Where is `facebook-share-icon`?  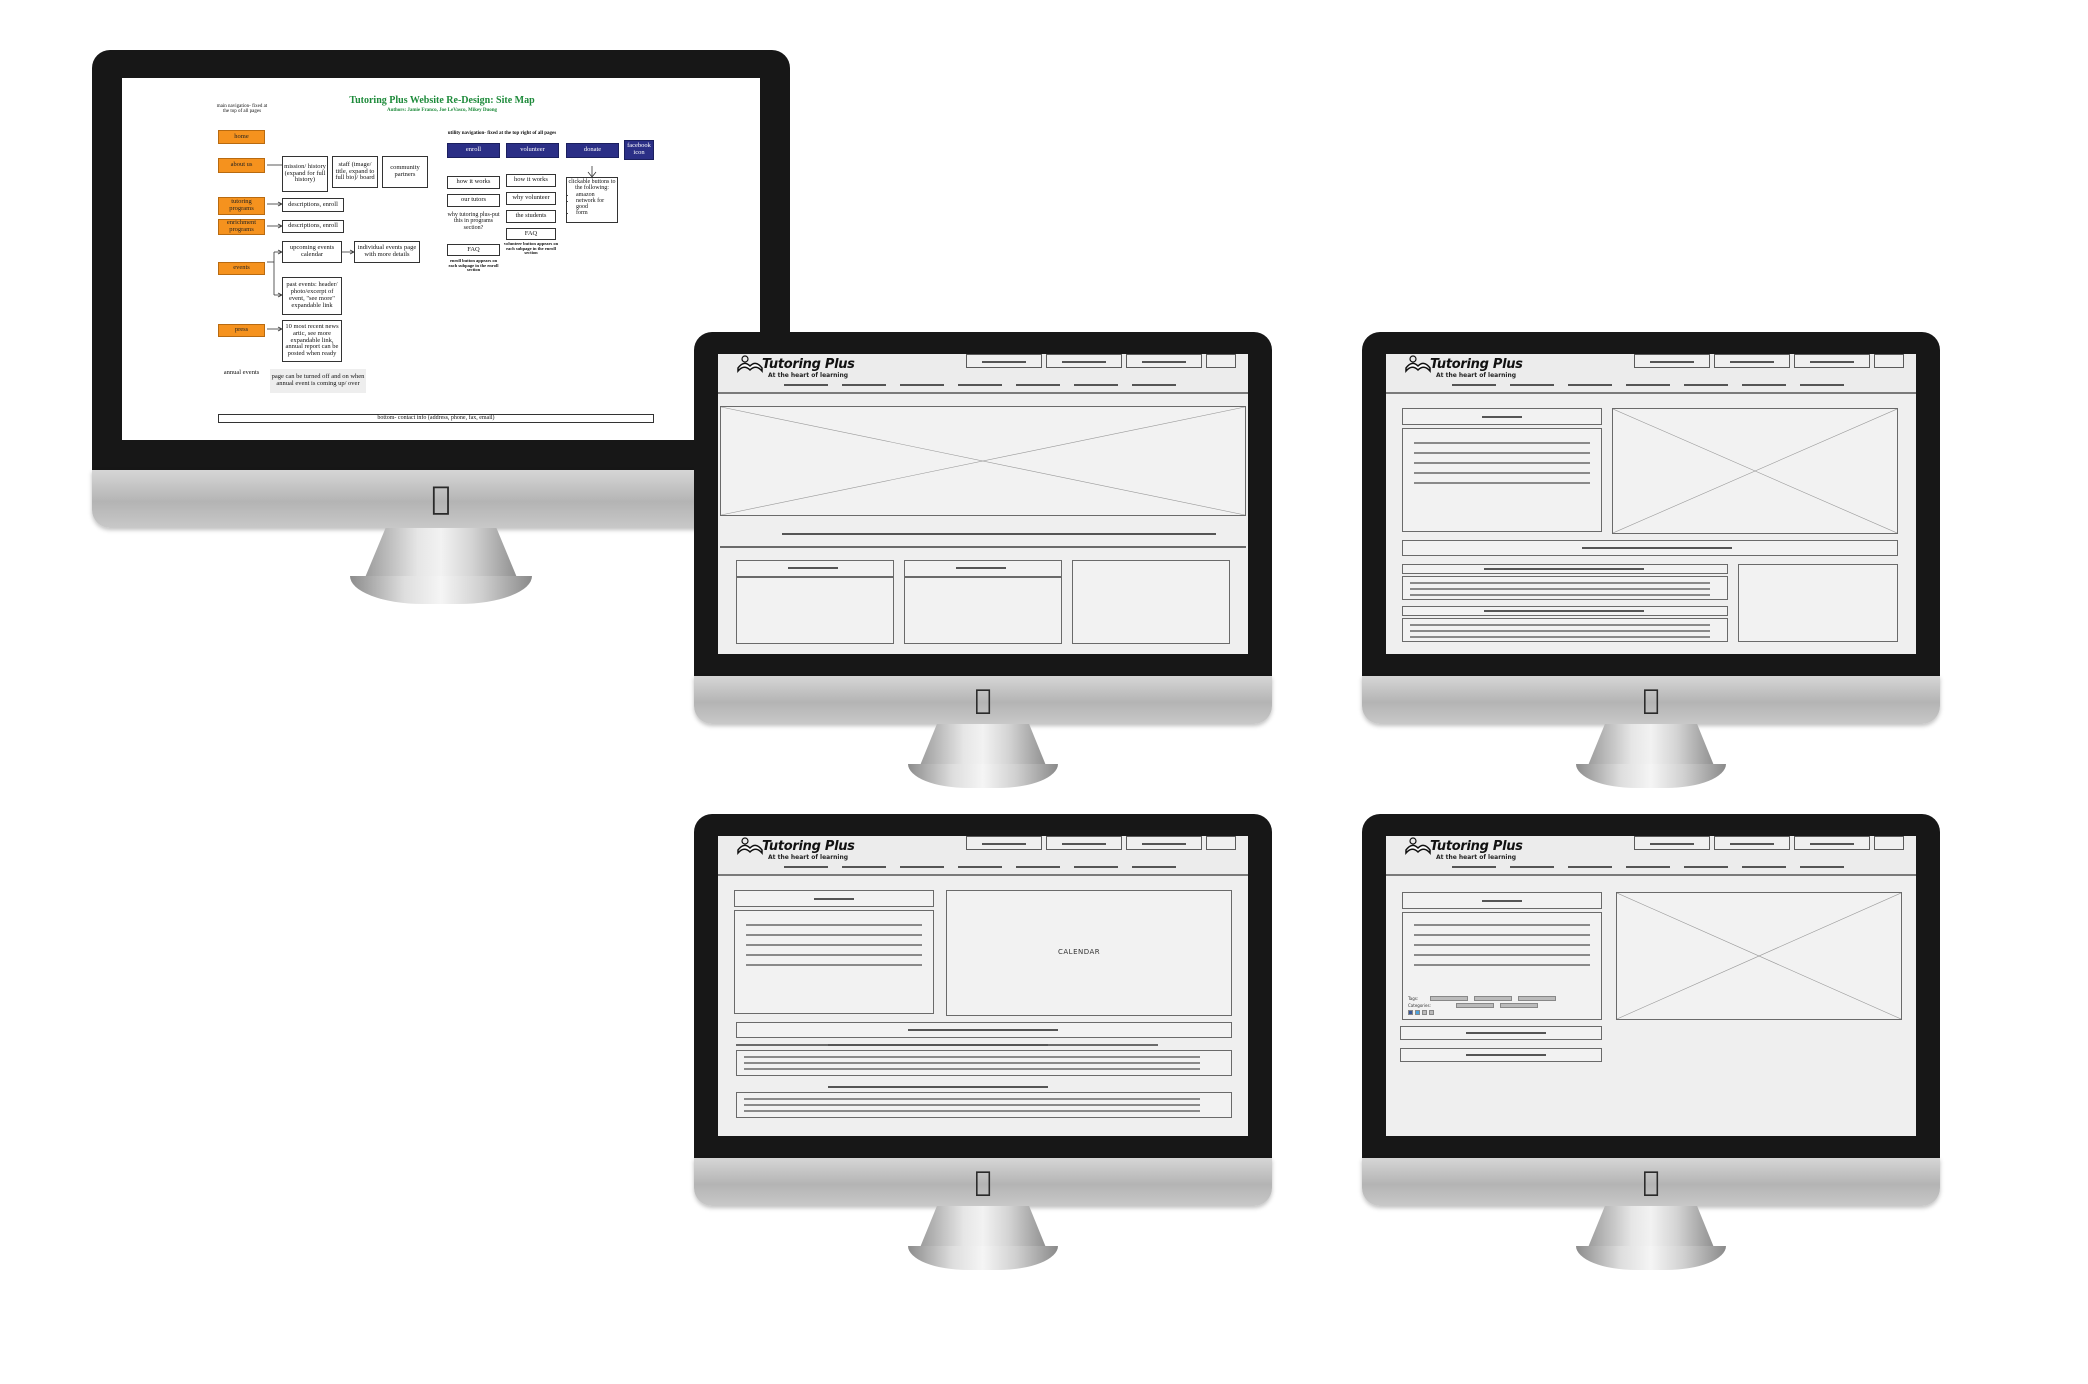
facebook-share-icon is located at coordinates (1410, 1012).